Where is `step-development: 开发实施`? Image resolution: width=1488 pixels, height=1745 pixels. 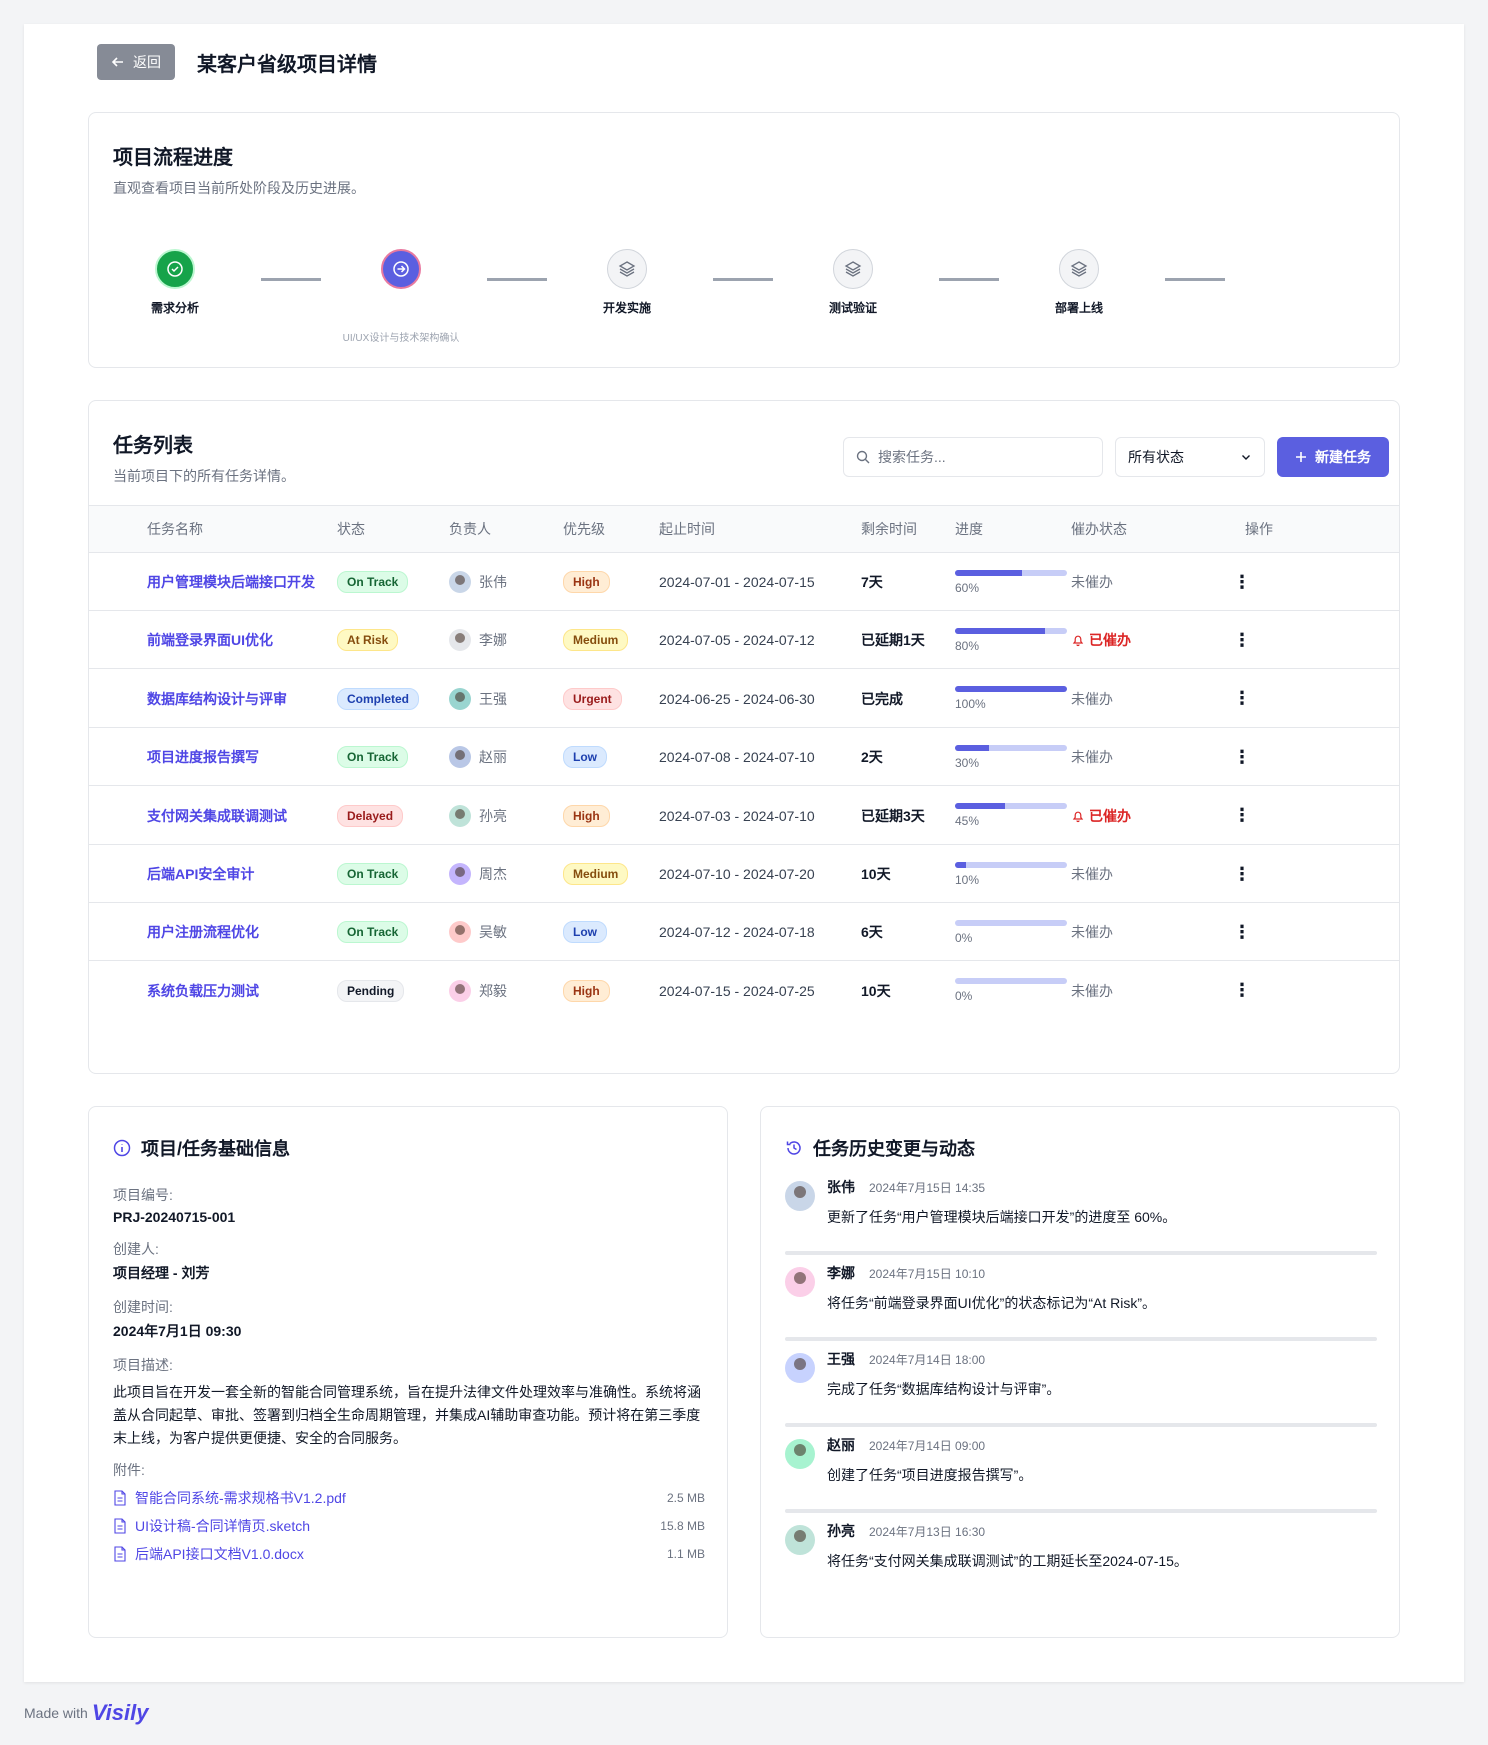 step-development: 开发实施 is located at coordinates (627, 282).